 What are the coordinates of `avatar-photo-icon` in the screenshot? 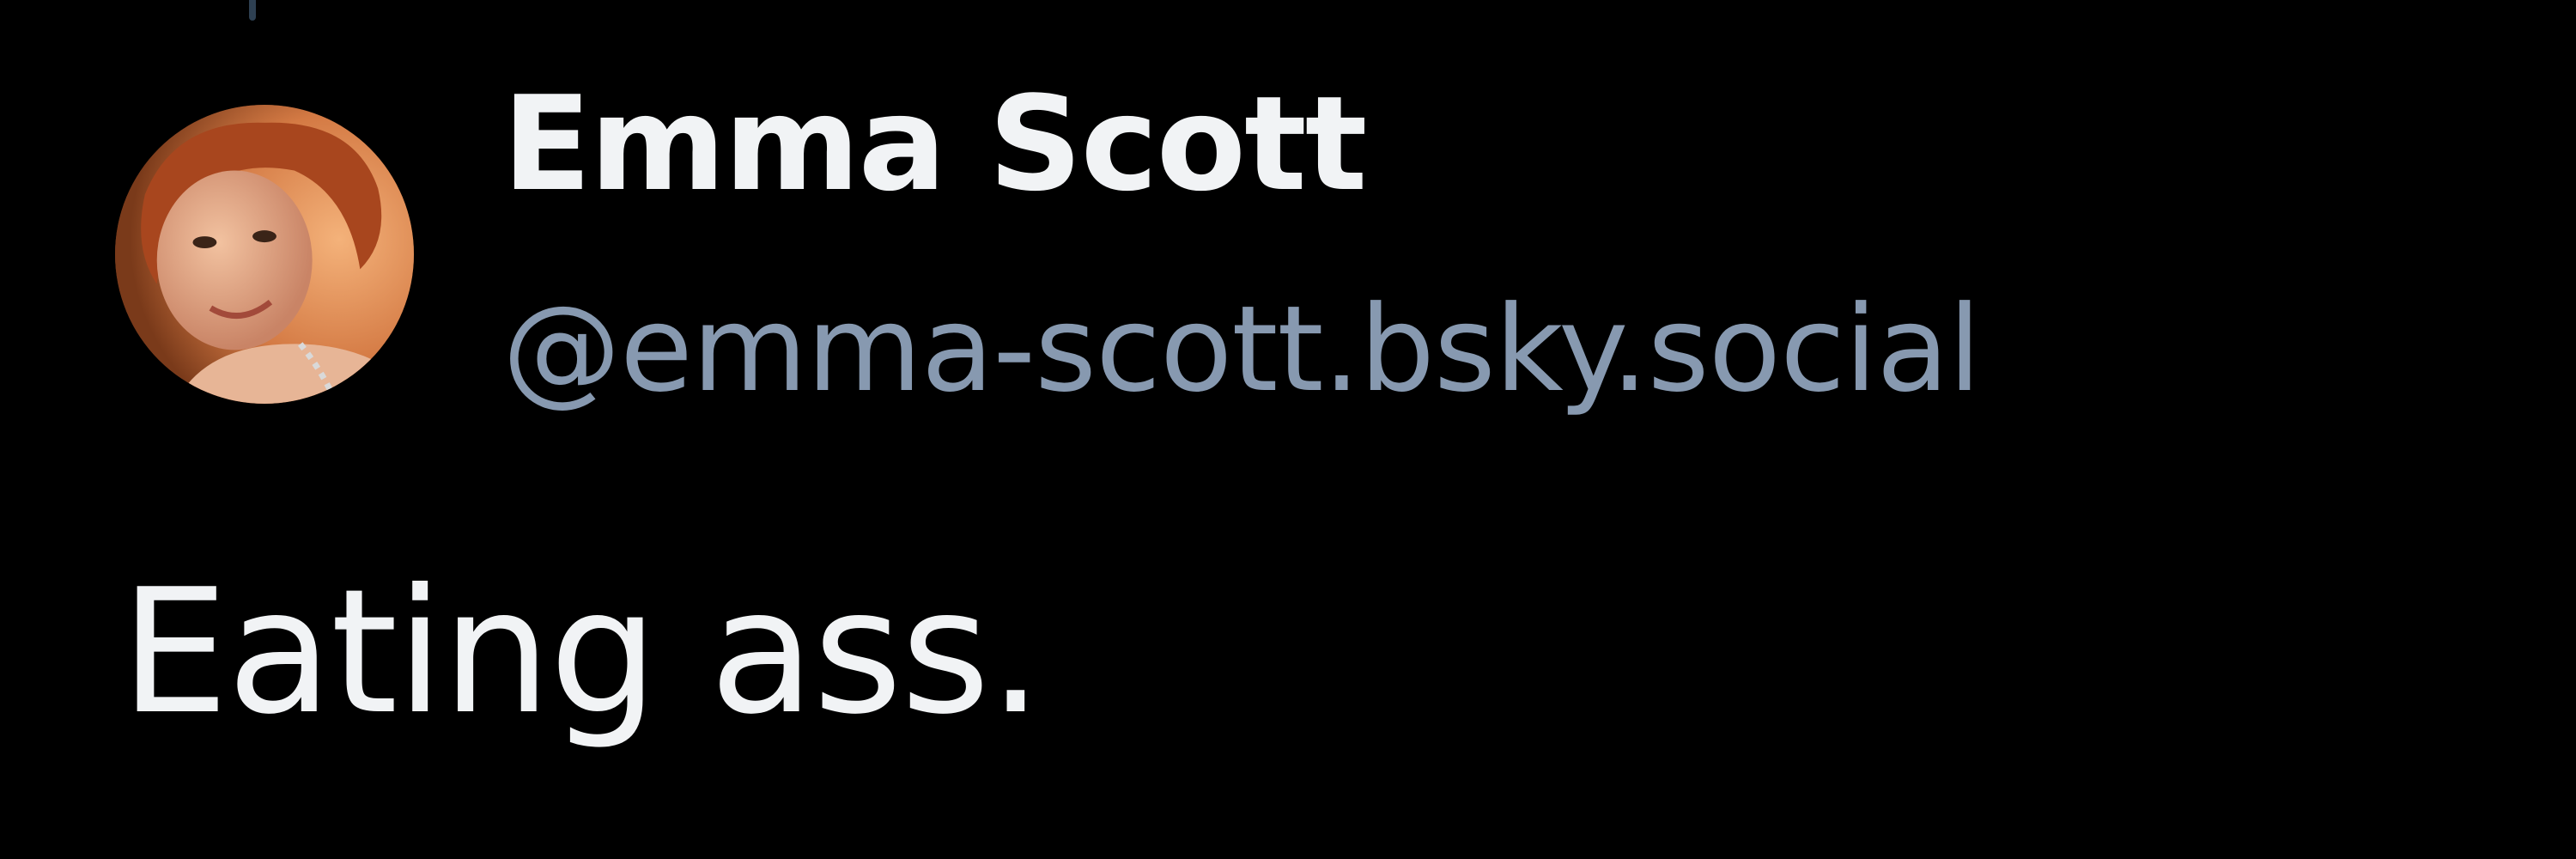 It's located at (264, 254).